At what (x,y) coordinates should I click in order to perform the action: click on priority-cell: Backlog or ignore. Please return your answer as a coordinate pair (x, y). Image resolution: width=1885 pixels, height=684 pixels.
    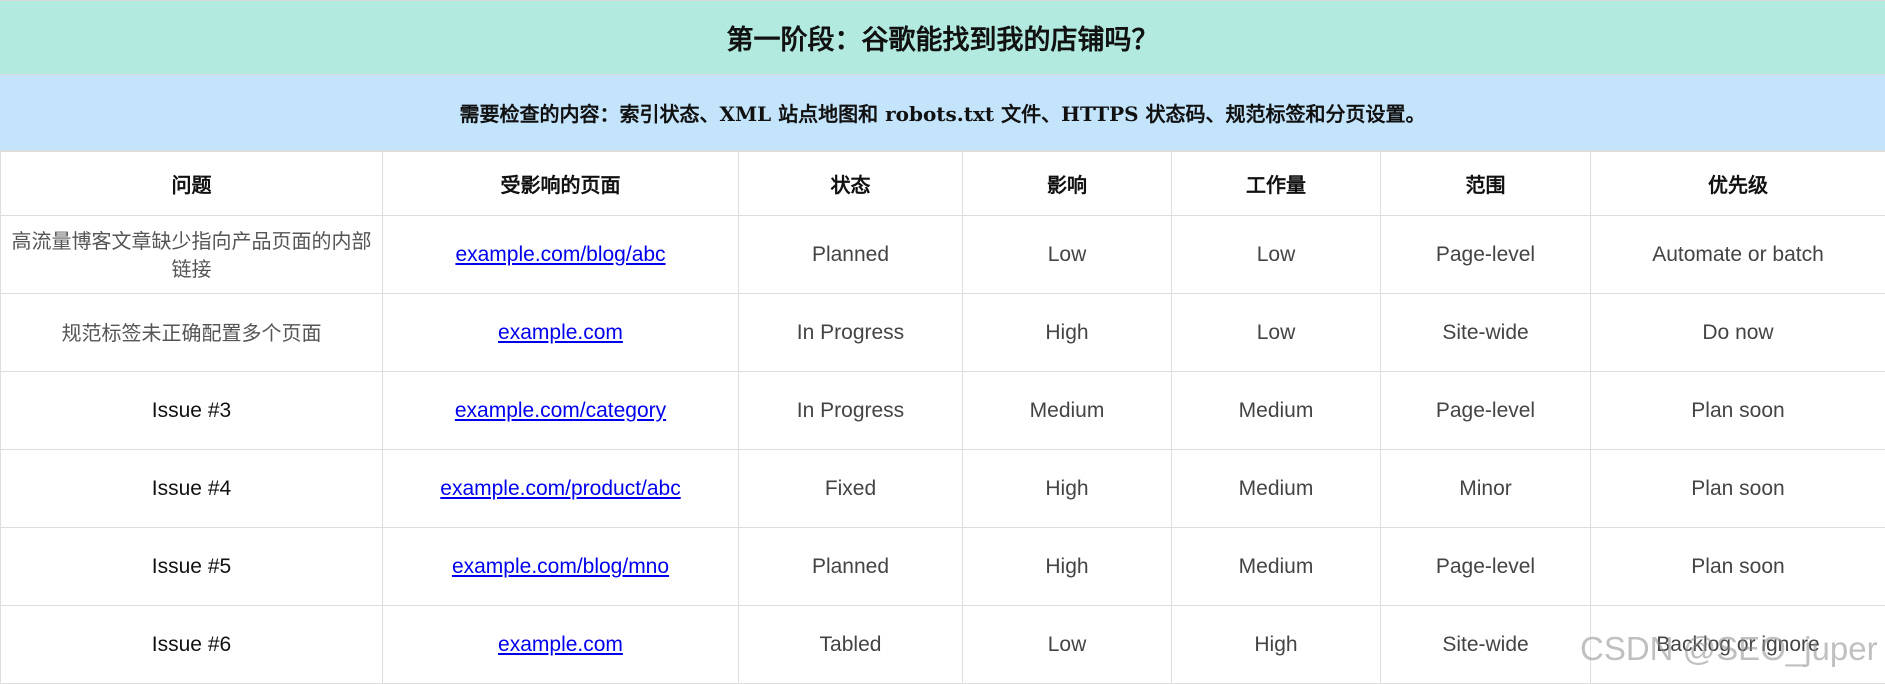
    Looking at the image, I should click on (1737, 644).